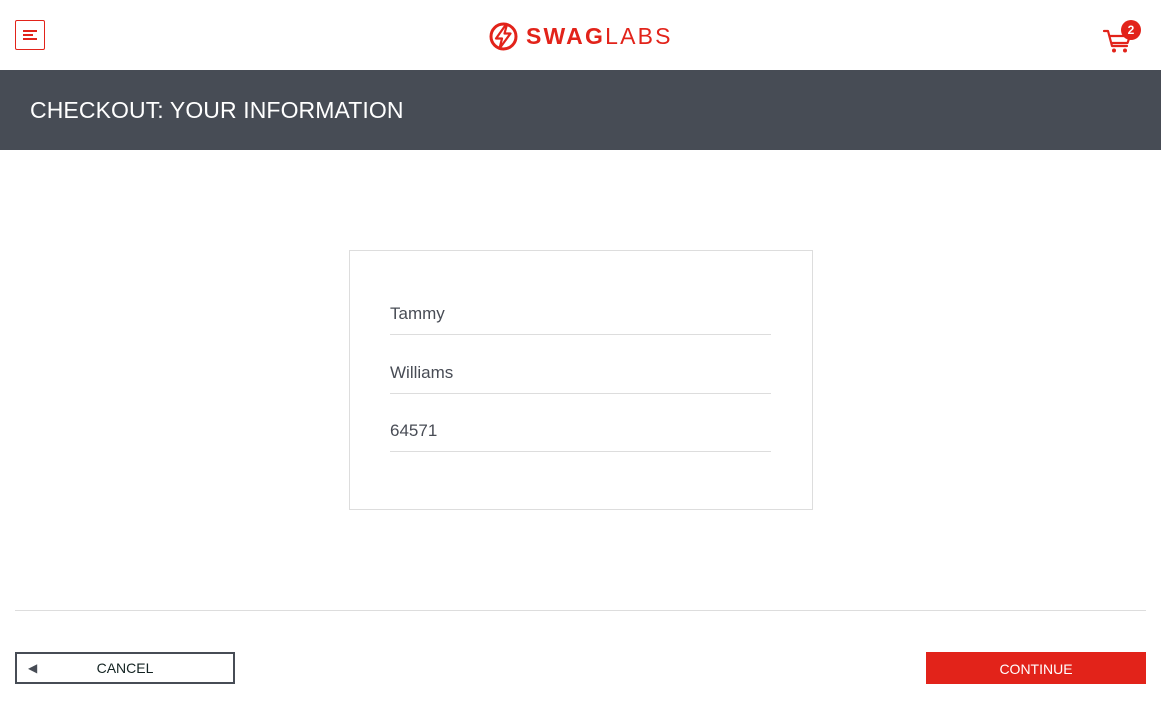  I want to click on footer-divider, so click(580, 610).